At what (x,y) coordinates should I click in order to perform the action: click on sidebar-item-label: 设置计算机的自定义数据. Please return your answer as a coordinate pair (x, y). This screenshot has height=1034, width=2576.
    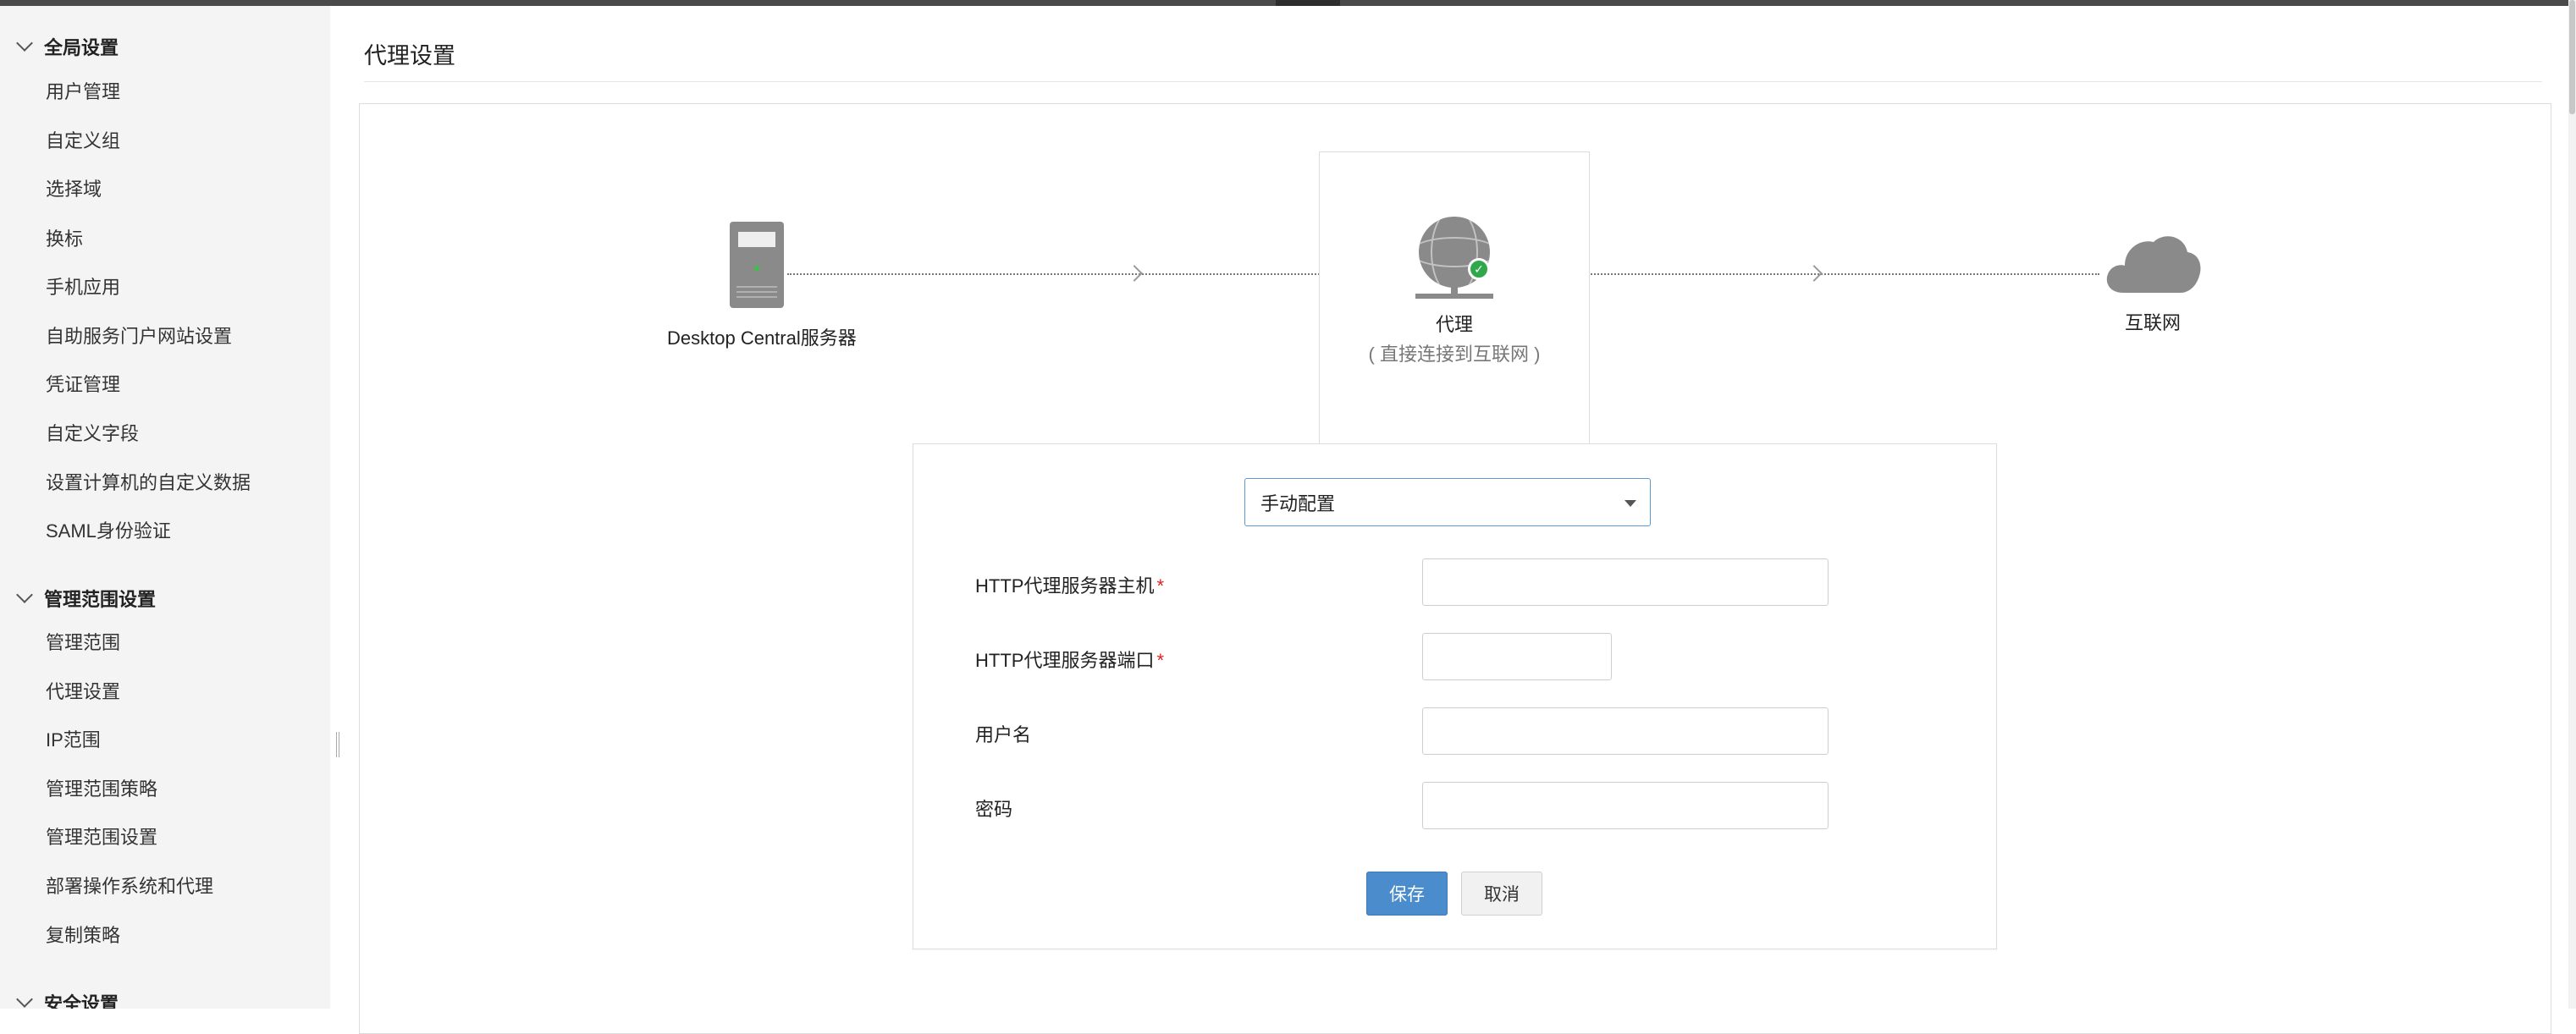
    Looking at the image, I should click on (149, 482).